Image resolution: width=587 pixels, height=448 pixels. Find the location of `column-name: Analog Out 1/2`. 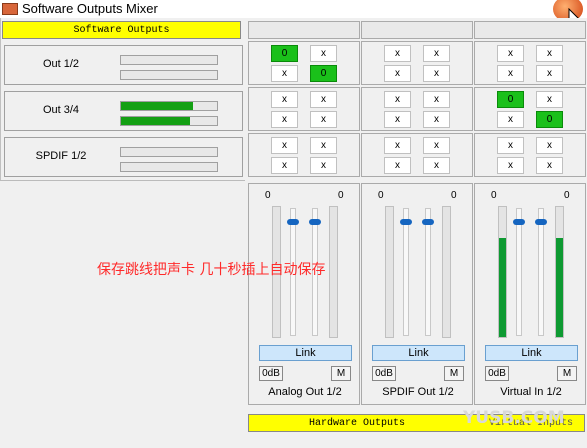

column-name: Analog Out 1/2 is located at coordinates (305, 392).